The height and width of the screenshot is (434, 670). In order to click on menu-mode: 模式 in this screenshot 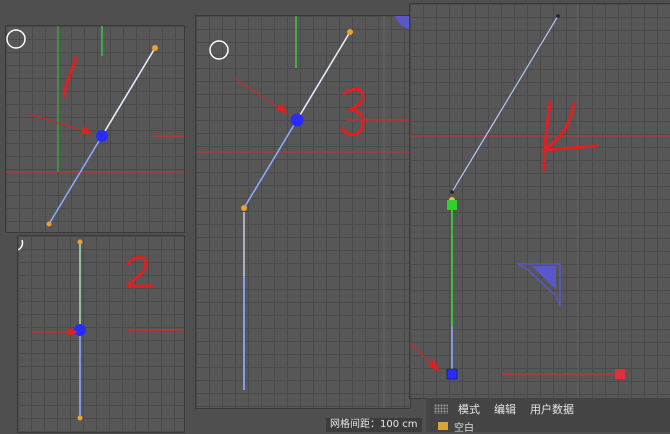, I will do `click(469, 409)`.